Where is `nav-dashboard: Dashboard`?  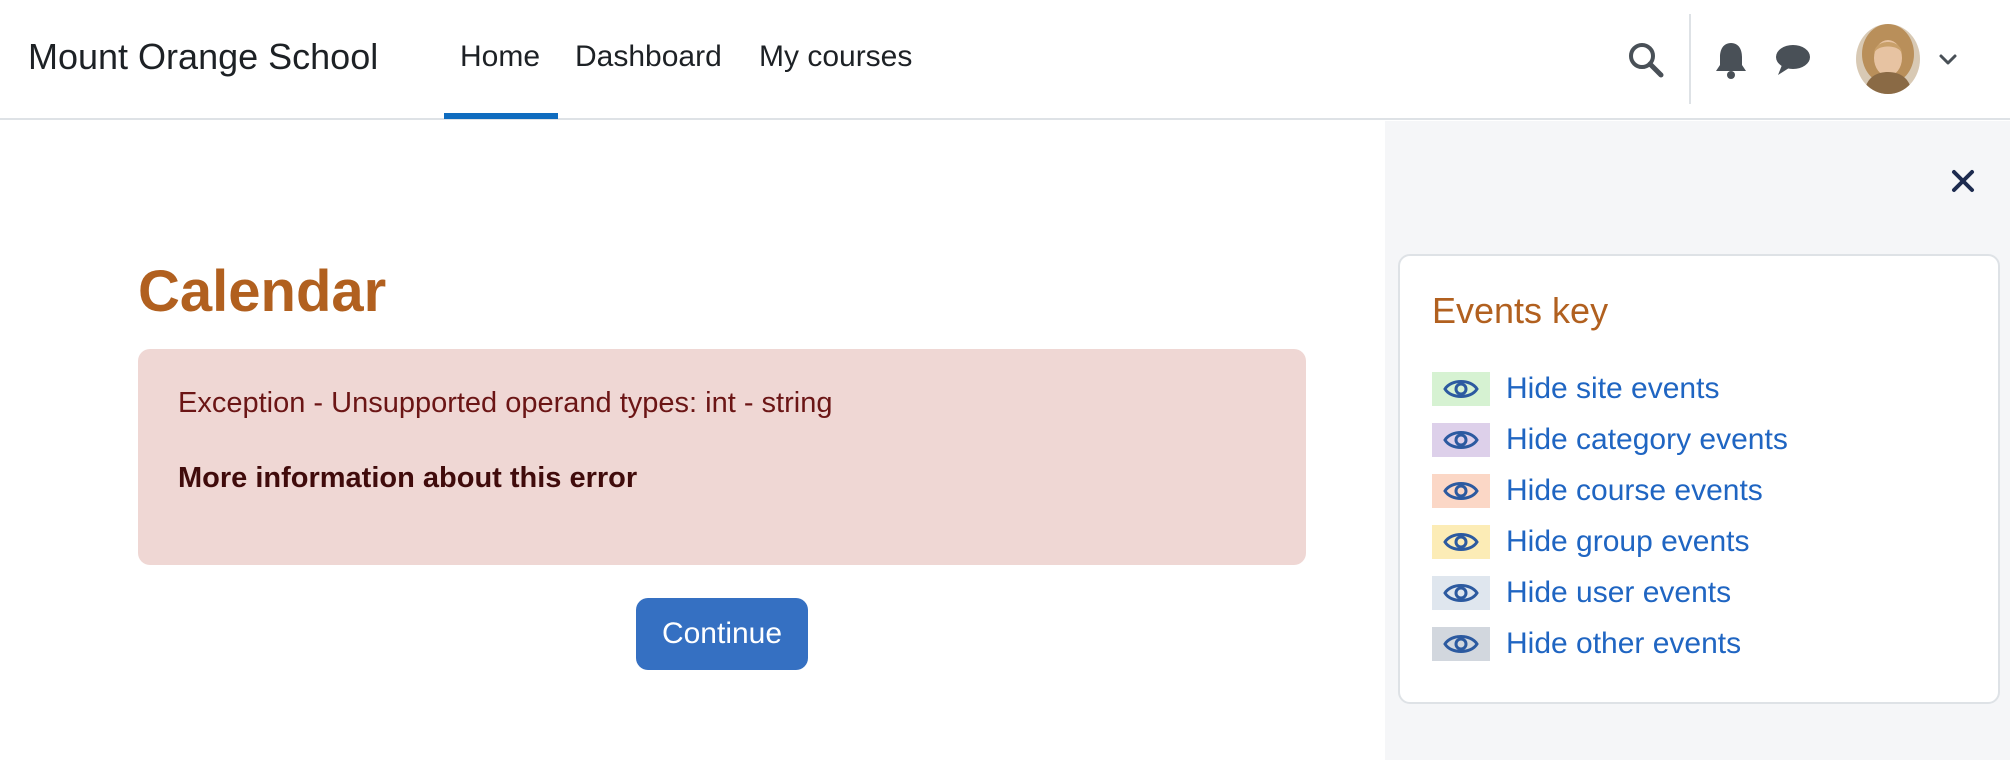 nav-dashboard: Dashboard is located at coordinates (648, 57).